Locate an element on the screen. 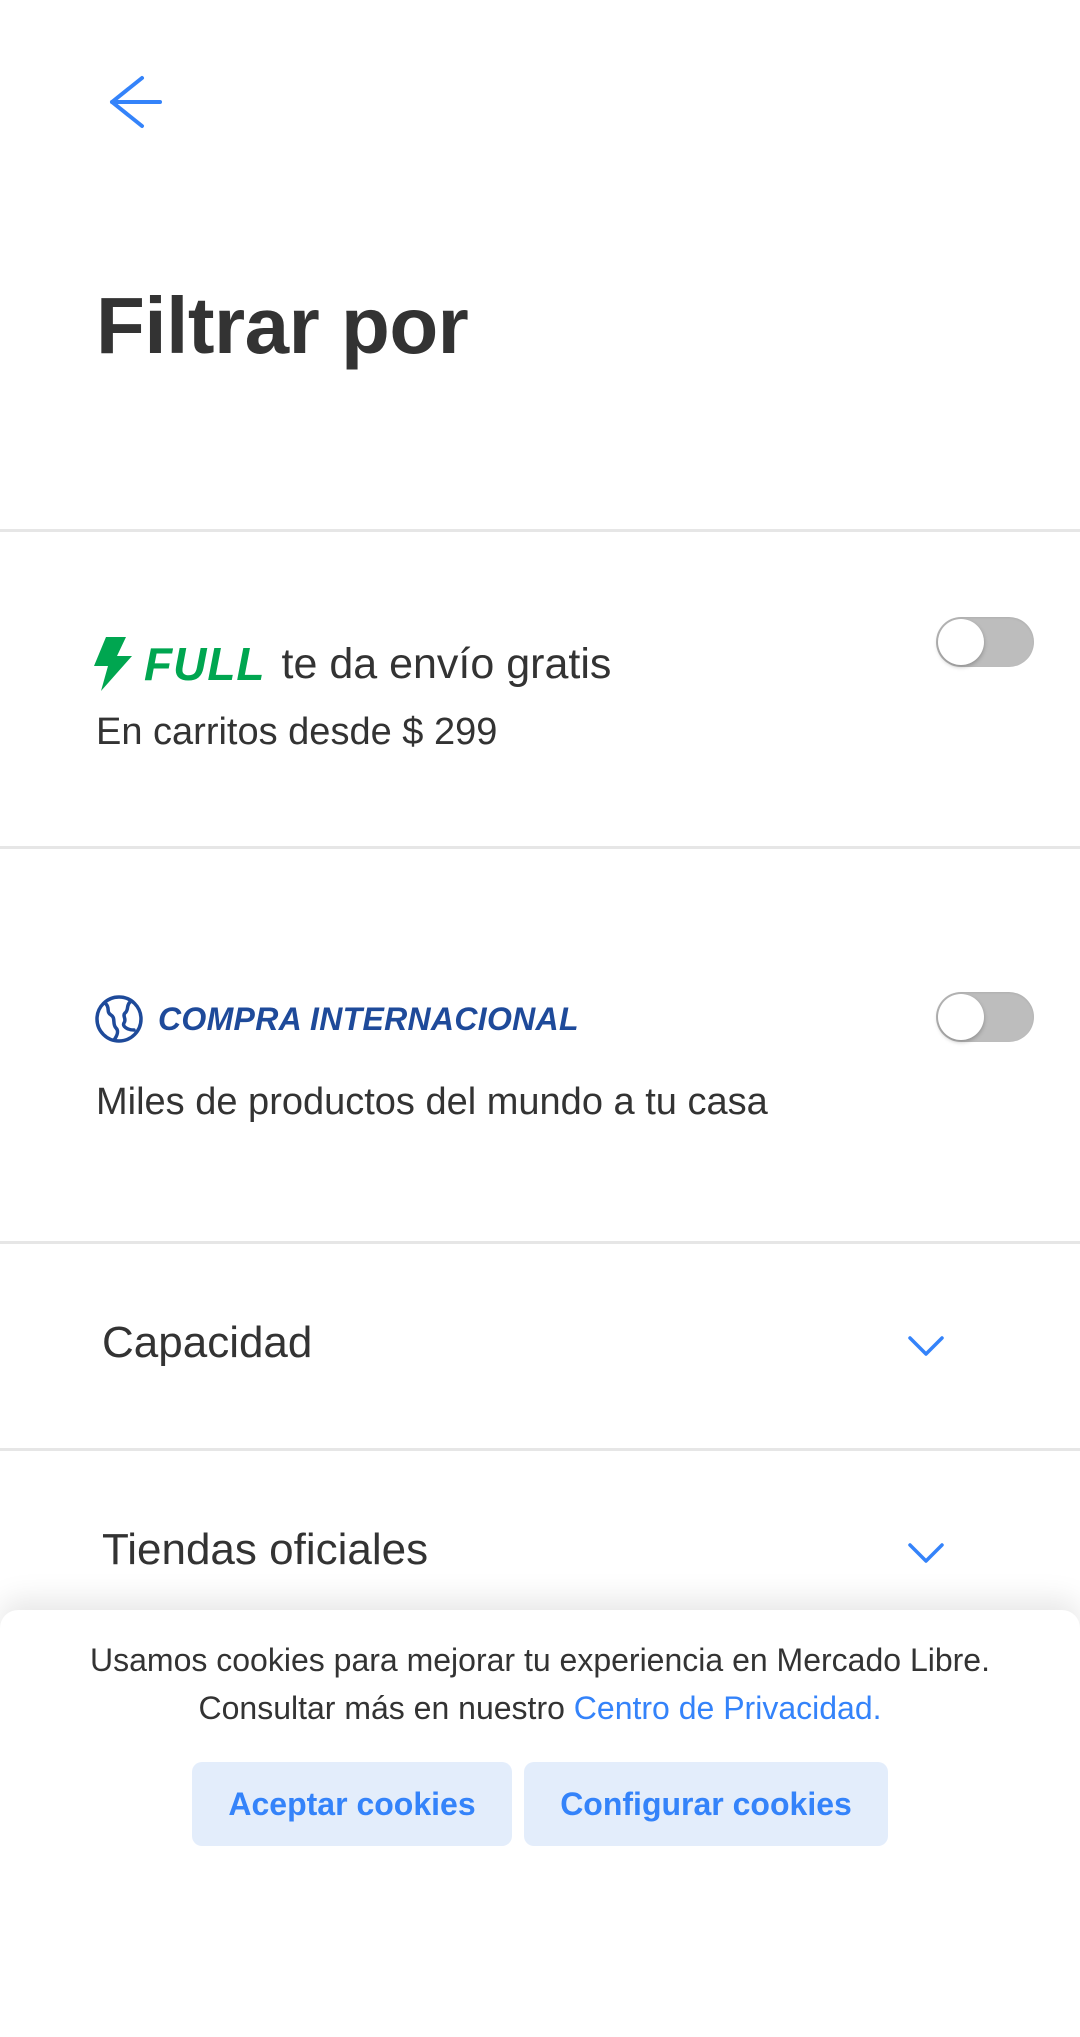 Image resolution: width=1080 pixels, height=2037 pixels. international-title: COMPRA INTERNACIONAL is located at coordinates (336, 1019).